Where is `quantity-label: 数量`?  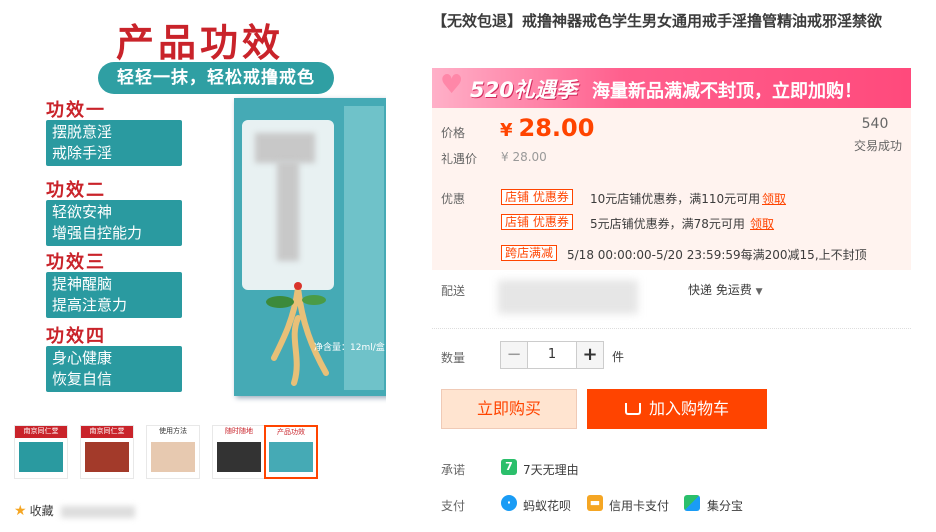
quantity-label: 数量 is located at coordinates (453, 358).